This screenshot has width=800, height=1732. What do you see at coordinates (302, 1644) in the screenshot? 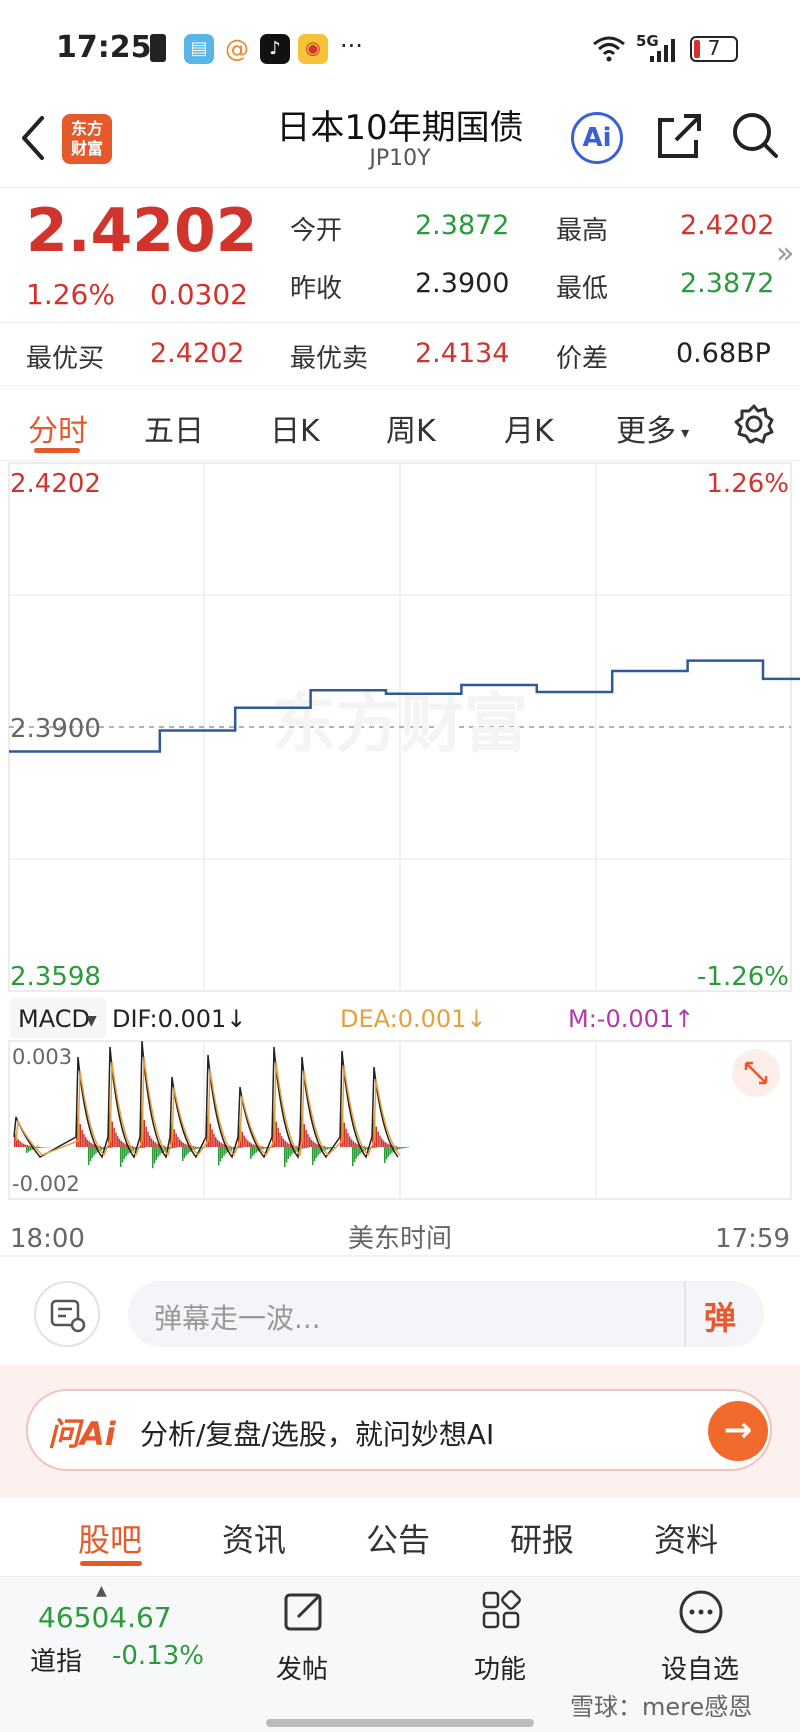
I see `post-button: 发帖` at bounding box center [302, 1644].